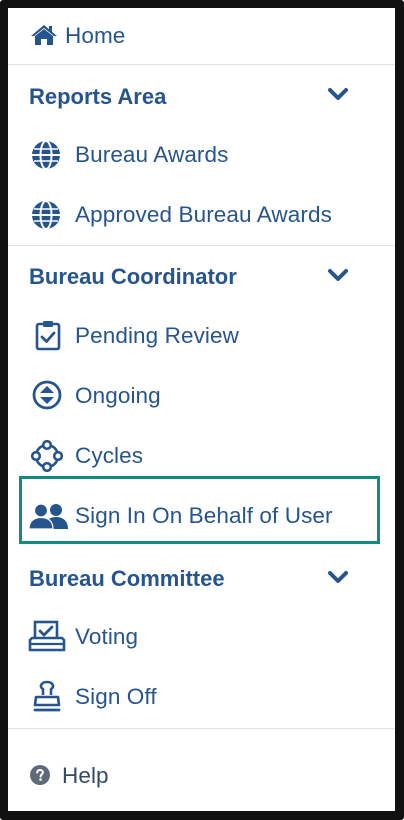 The width and height of the screenshot is (404, 820). What do you see at coordinates (152, 154) in the screenshot?
I see `menu-item-bureau-awards-label: Bureau Awards` at bounding box center [152, 154].